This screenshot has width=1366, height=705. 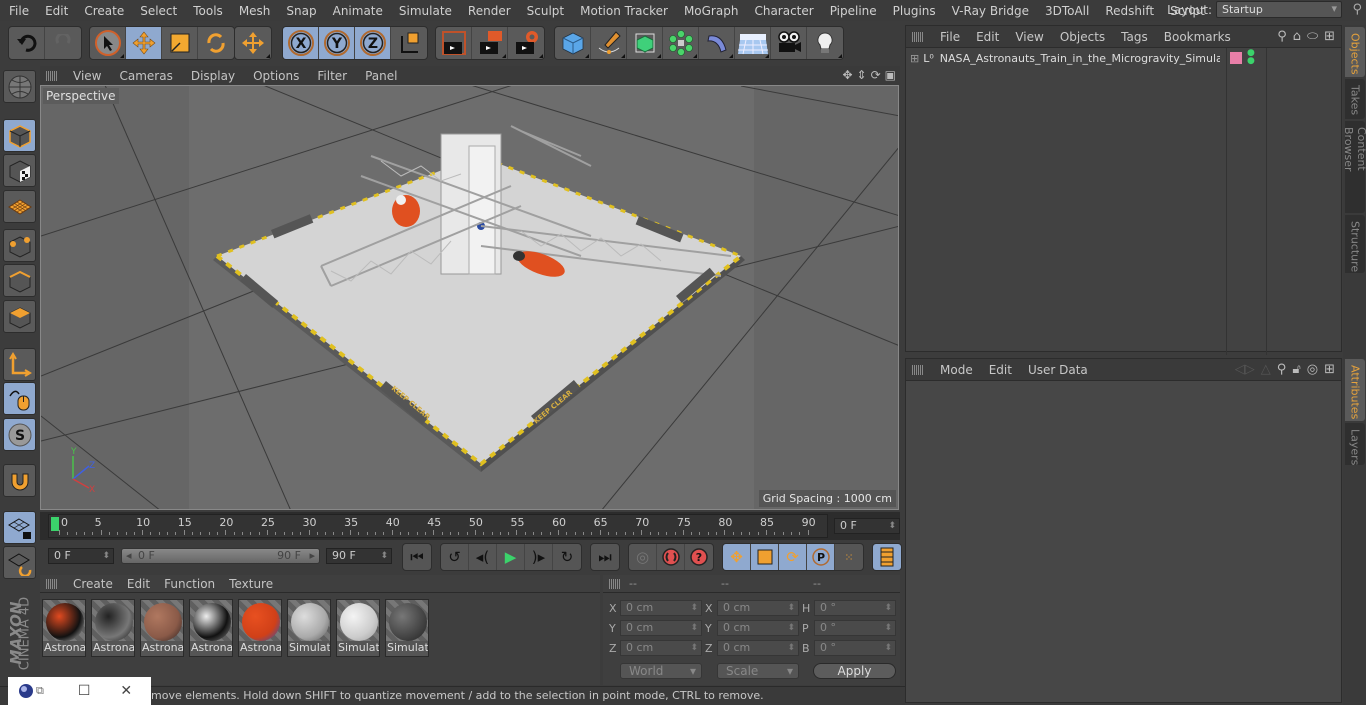 What do you see at coordinates (301, 11) in the screenshot?
I see `menu-snap: Snap` at bounding box center [301, 11].